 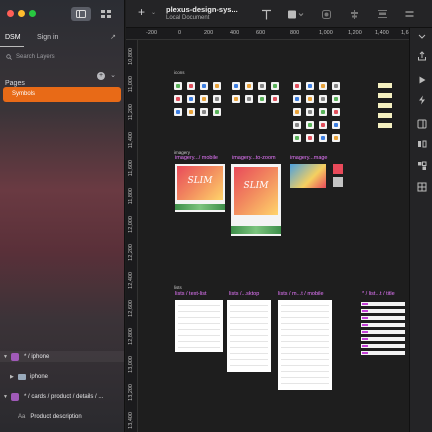 I want to click on align-icon, so click(x=354, y=14).